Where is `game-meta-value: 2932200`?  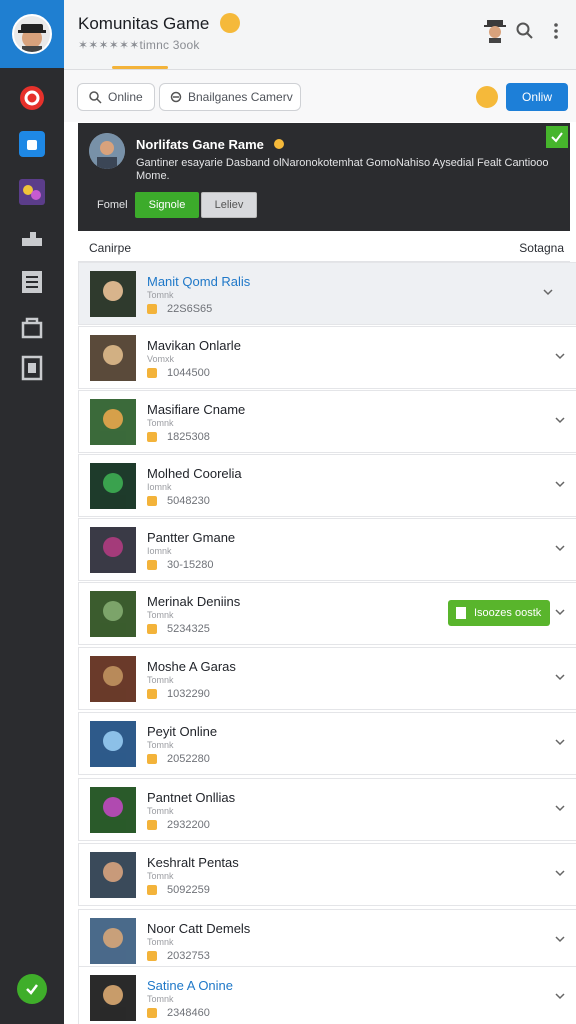
game-meta-value: 2932200 is located at coordinates (188, 825).